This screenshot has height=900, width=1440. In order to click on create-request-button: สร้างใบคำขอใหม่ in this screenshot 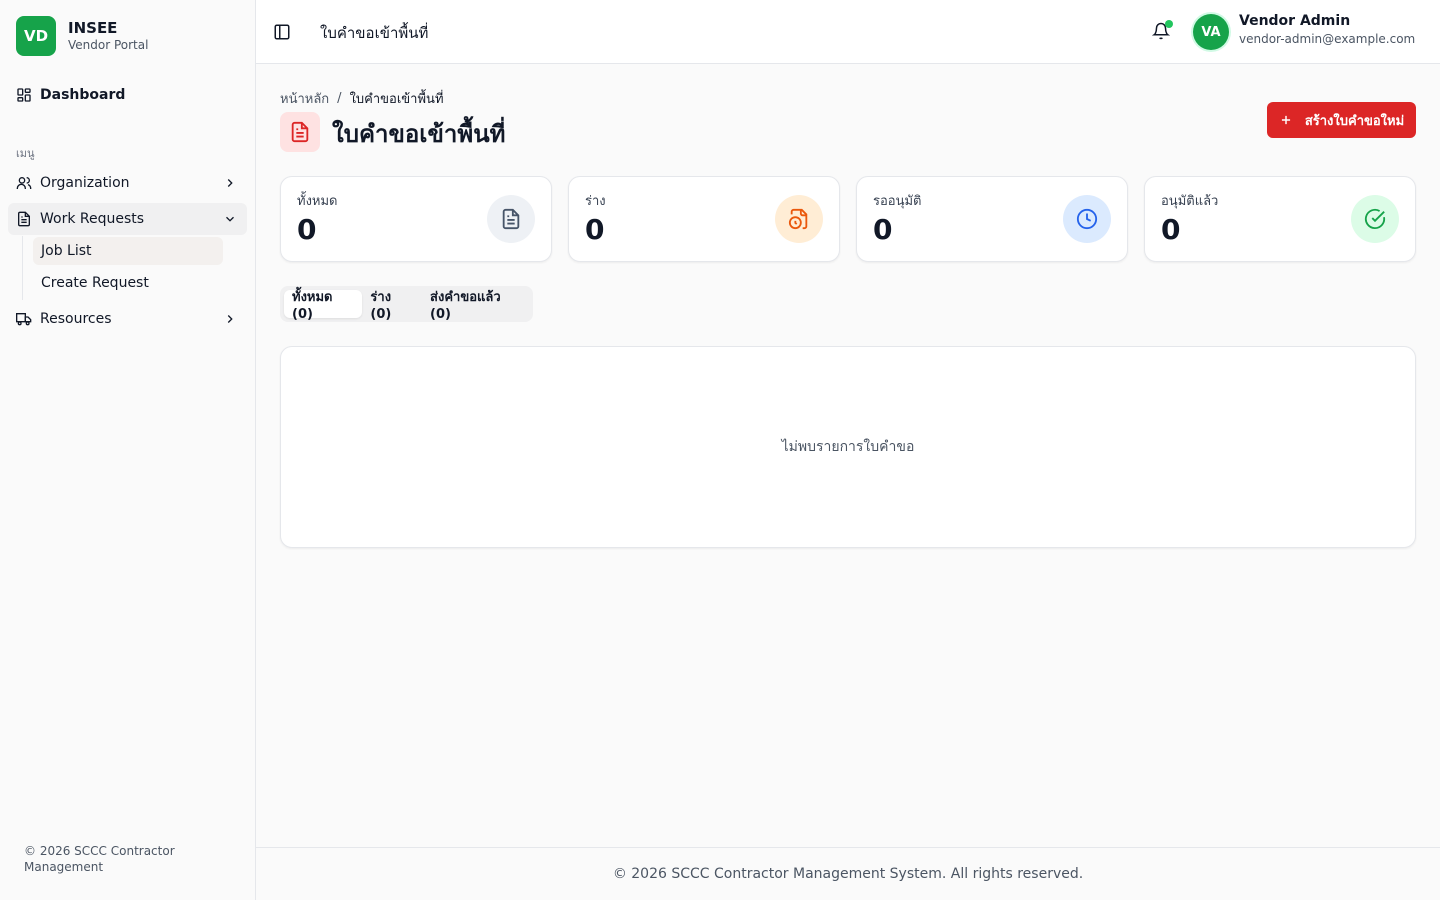, I will do `click(1341, 120)`.